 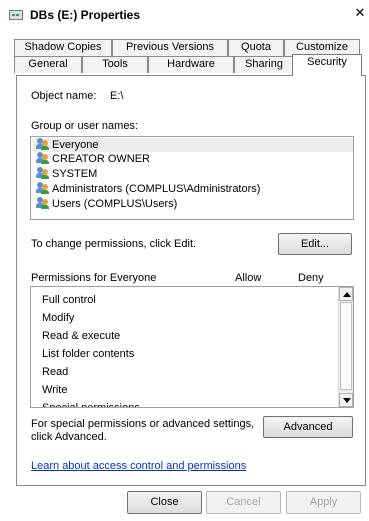 What do you see at coordinates (170, 47) in the screenshot?
I see `tab-previous-versions: Previous Versions` at bounding box center [170, 47].